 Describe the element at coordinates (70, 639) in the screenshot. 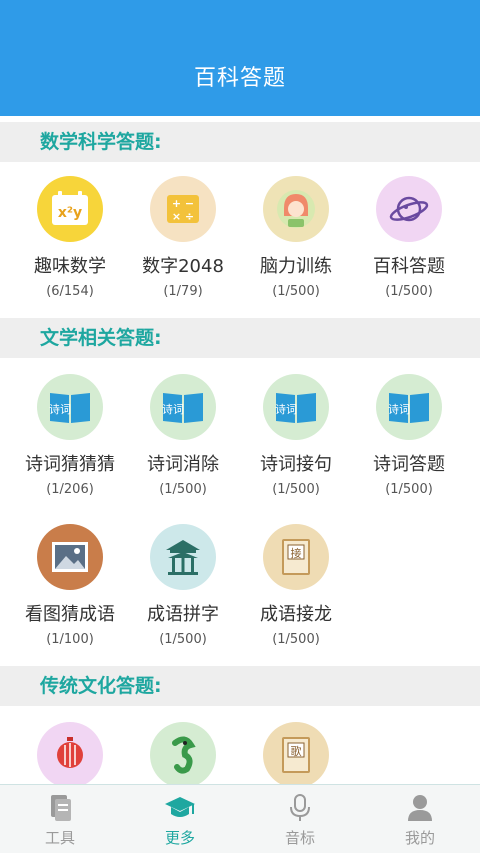

I see `item-count: (1/100)` at that location.